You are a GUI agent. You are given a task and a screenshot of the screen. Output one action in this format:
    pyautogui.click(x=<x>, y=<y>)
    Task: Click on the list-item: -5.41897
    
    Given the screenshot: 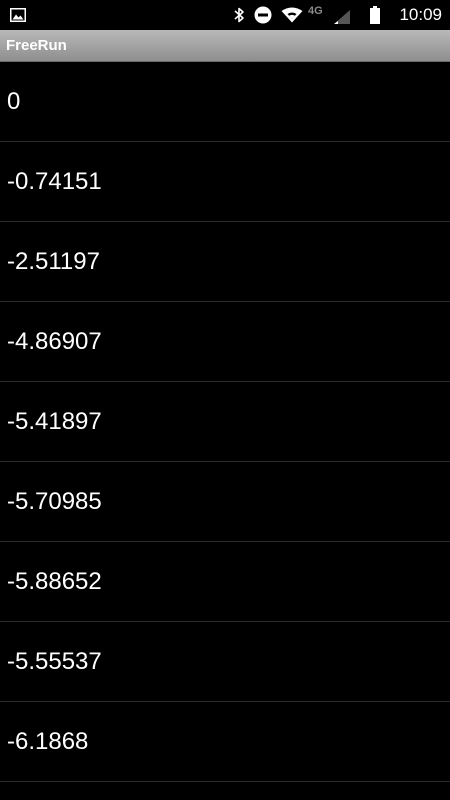 What is the action you would take?
    pyautogui.click(x=225, y=422)
    